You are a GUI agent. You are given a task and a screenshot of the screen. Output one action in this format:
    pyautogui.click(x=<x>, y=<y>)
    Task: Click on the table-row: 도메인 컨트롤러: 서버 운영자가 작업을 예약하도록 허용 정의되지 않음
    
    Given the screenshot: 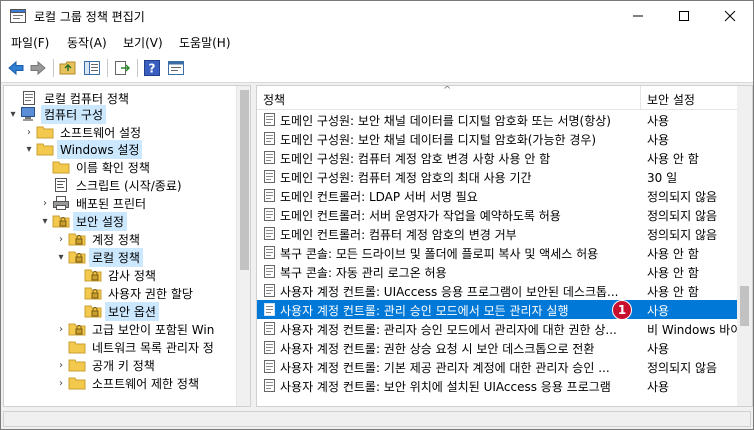 What is the action you would take?
    pyautogui.click(x=497, y=214)
    